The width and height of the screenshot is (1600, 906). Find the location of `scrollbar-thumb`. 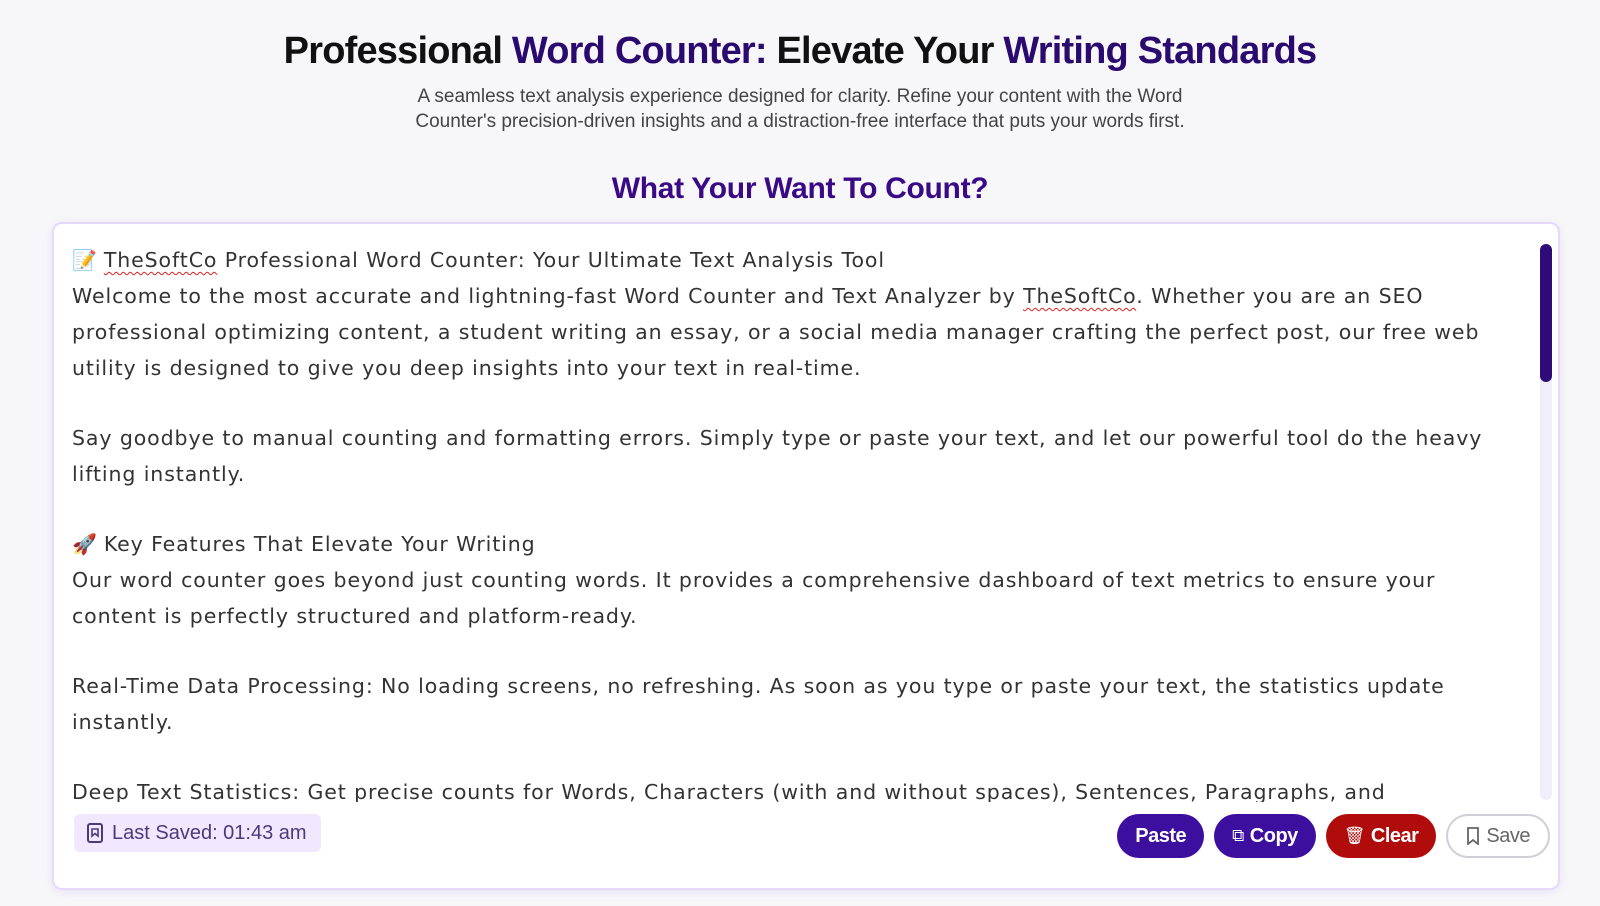

scrollbar-thumb is located at coordinates (1546, 313).